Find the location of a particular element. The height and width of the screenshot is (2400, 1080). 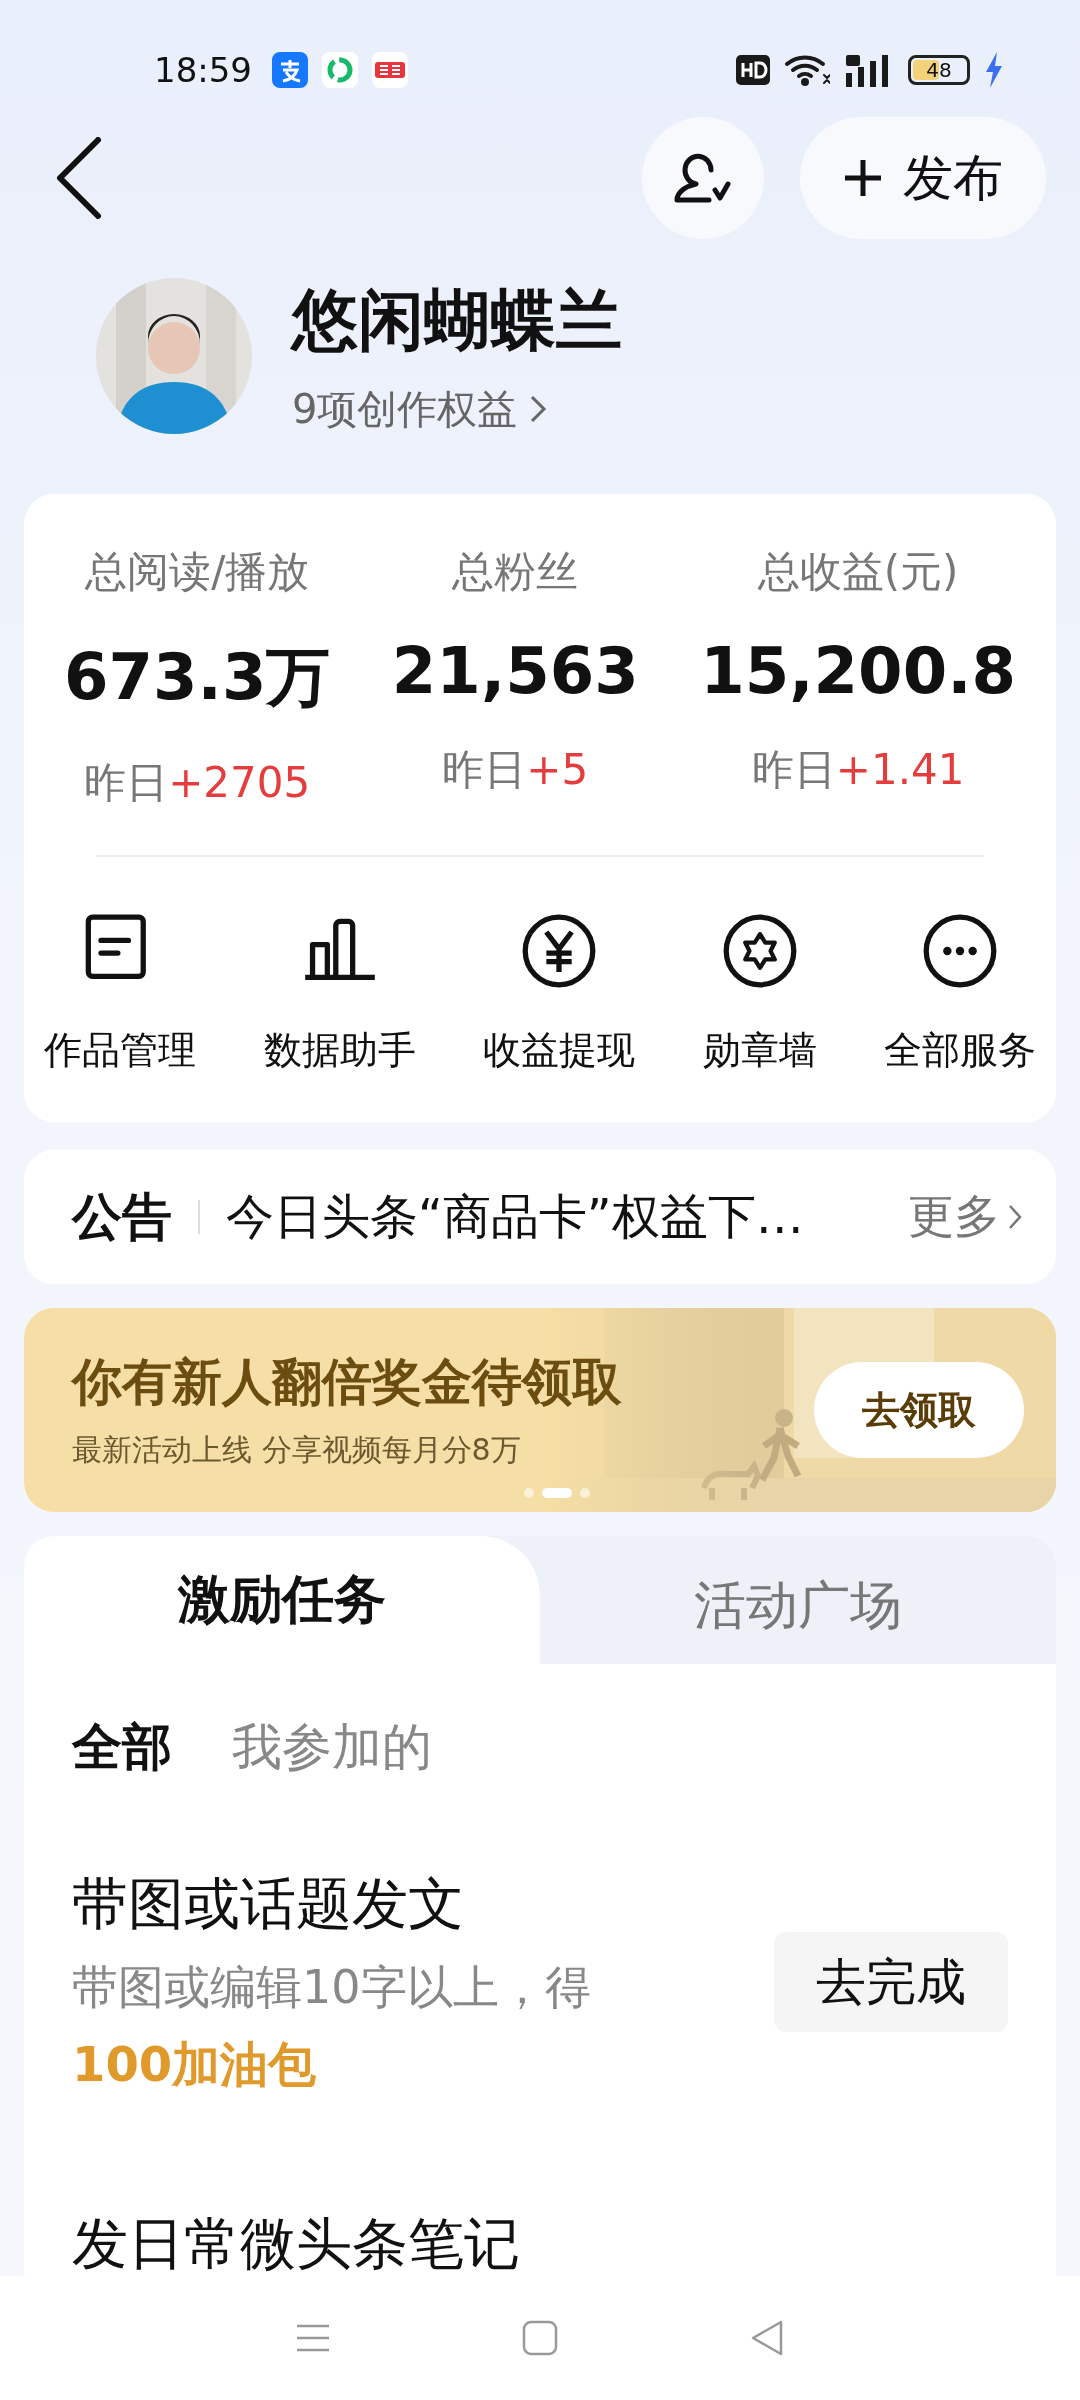

task-title: 发日常微头条笔记 is located at coordinates (296, 2244).